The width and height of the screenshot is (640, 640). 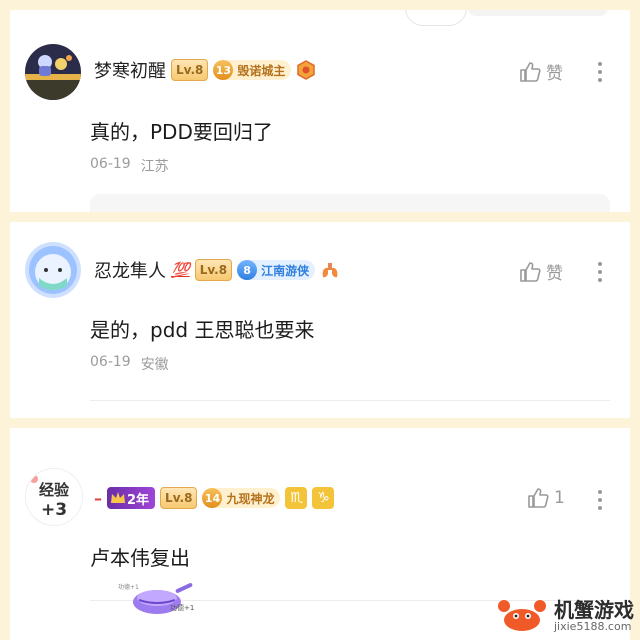 I want to click on watermark-brand: 机蟹游戏, so click(x=594, y=610).